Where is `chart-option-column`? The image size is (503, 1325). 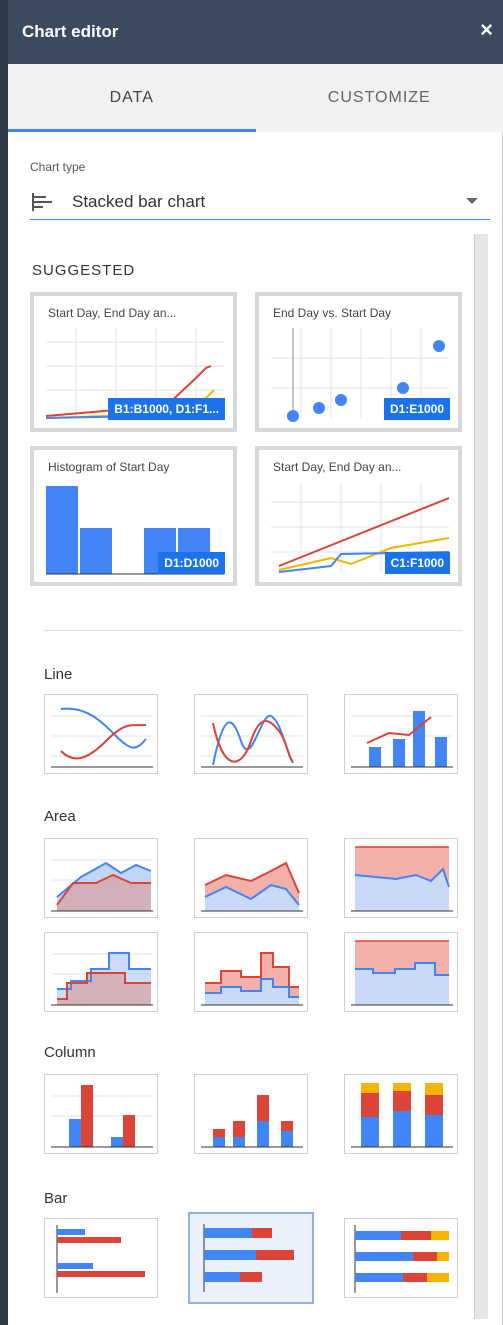 chart-option-column is located at coordinates (101, 1114).